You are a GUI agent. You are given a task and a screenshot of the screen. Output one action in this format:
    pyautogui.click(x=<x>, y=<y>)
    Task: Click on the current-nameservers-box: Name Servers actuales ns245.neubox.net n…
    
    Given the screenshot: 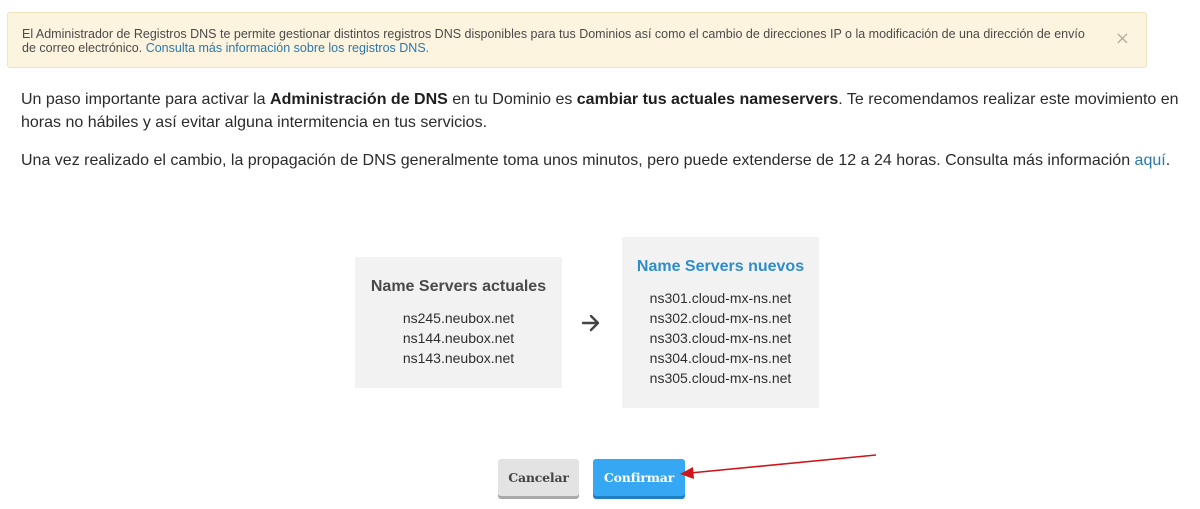 What is the action you would take?
    pyautogui.click(x=458, y=322)
    